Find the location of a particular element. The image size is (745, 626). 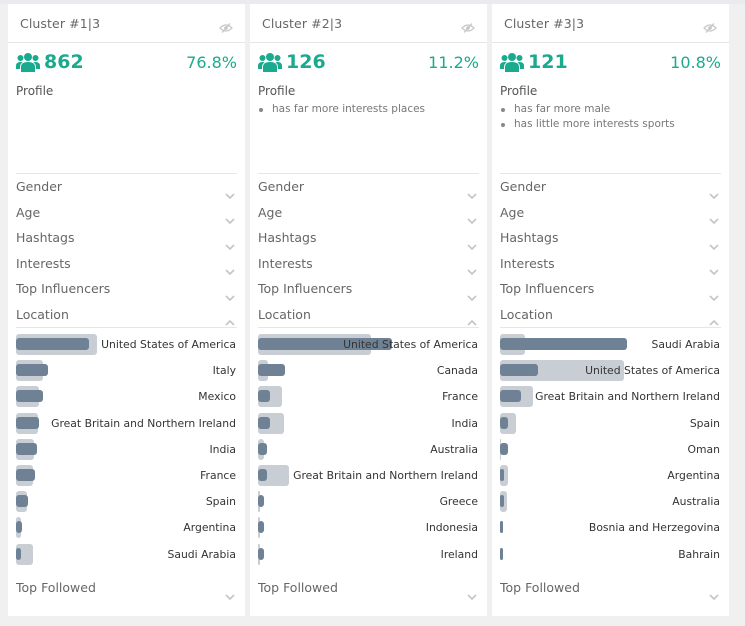

location-row: Bosnia and Herzegovina is located at coordinates (610, 528).